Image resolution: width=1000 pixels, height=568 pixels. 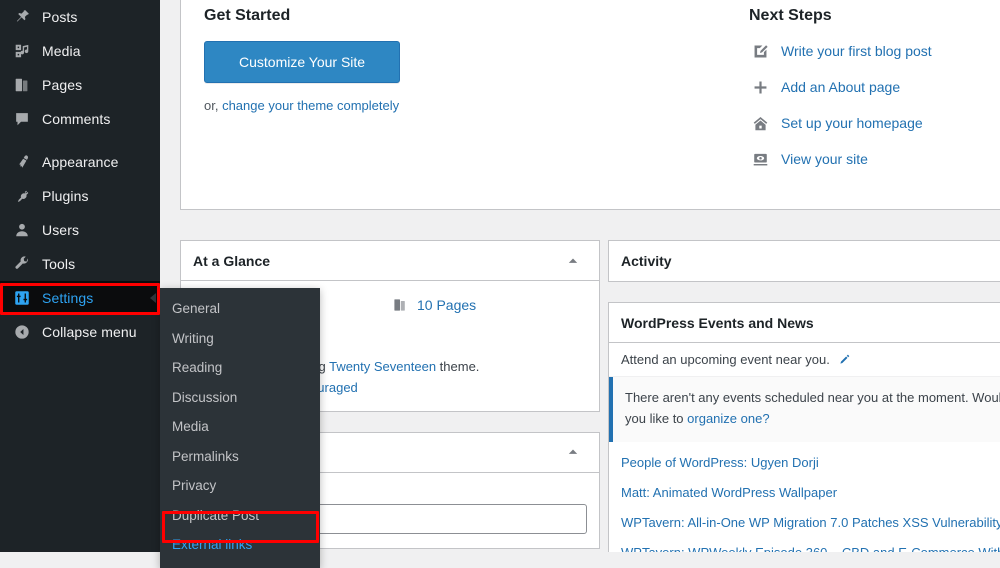 I want to click on activity-title: Activity, so click(x=646, y=261).